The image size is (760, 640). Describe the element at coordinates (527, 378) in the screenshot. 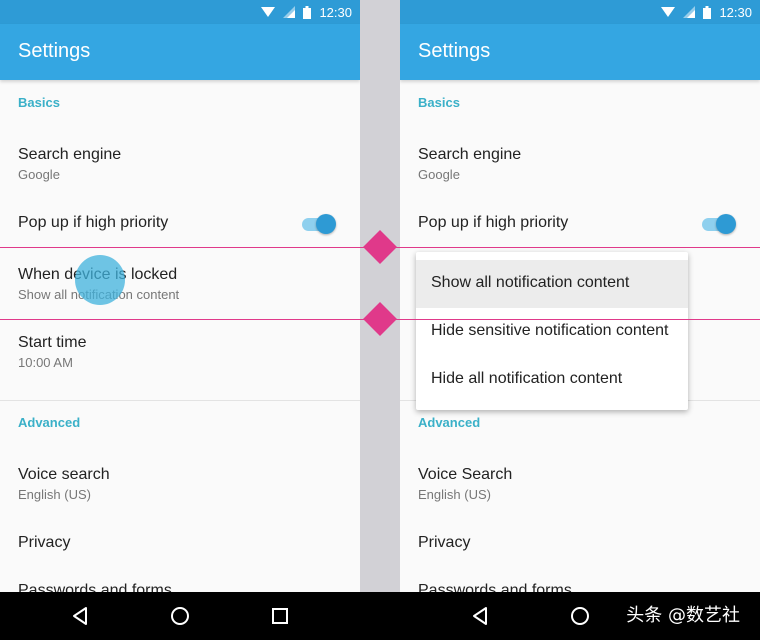

I see `option-label: Hide all notification content` at that location.